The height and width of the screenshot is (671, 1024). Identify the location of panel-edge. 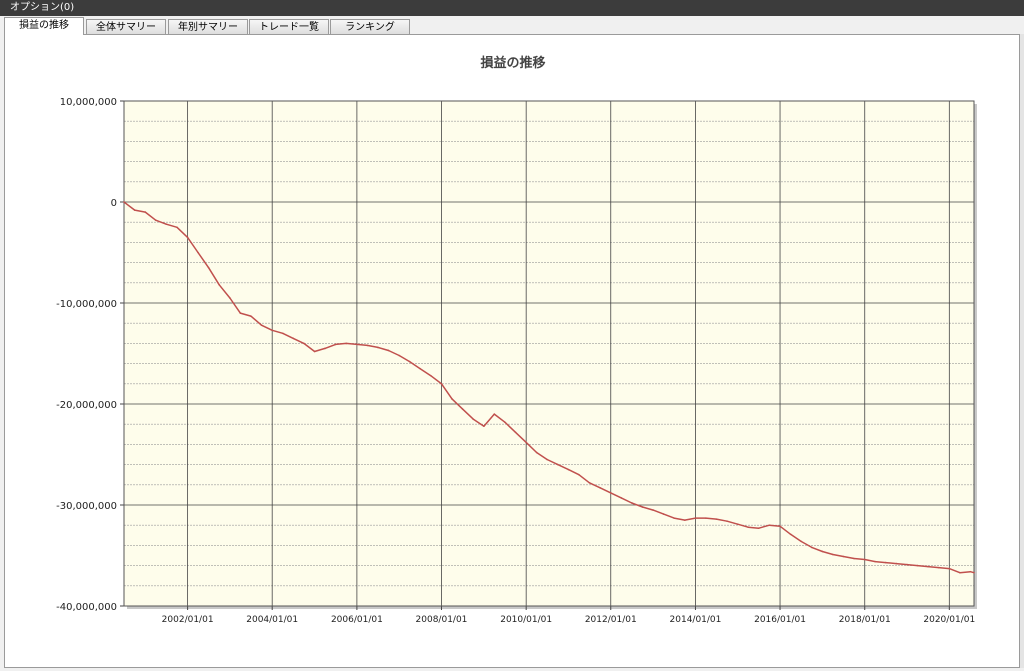
(1022, 351).